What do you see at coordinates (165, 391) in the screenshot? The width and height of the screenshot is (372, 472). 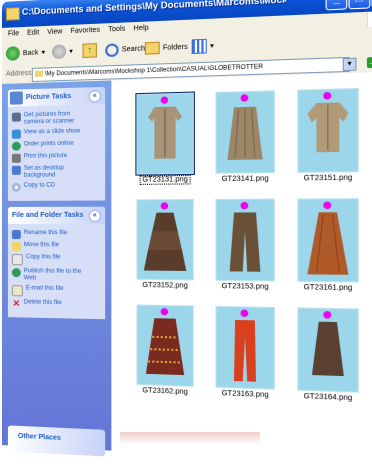 I see `file-name: GT23162.png` at bounding box center [165, 391].